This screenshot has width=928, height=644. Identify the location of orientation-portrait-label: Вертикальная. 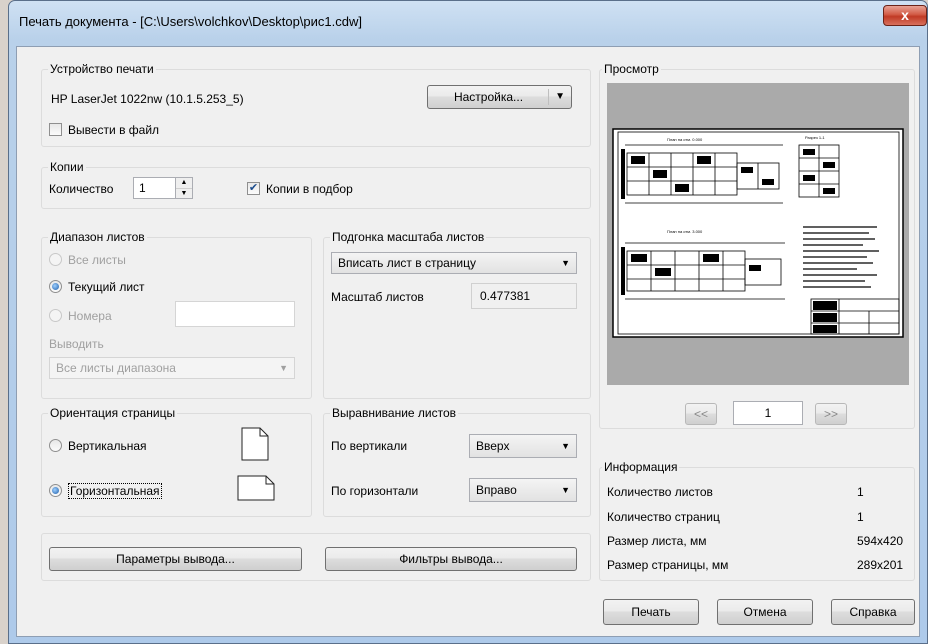
(107, 446).